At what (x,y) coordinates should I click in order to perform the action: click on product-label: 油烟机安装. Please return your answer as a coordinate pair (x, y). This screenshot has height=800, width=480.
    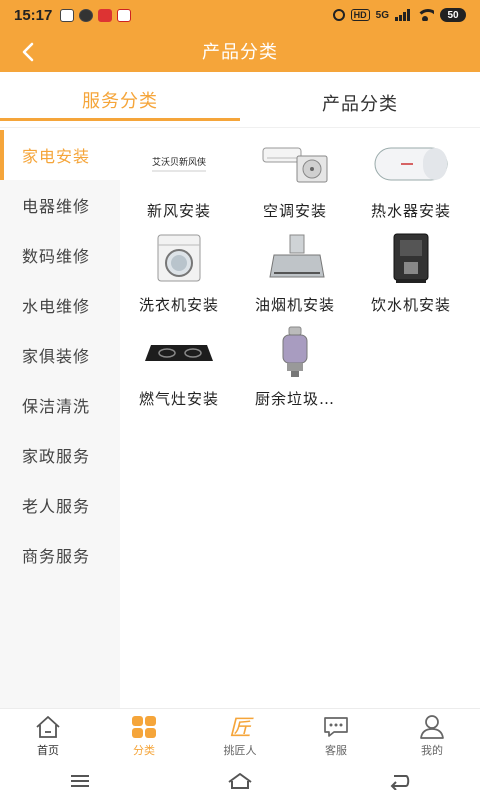
    Looking at the image, I should click on (294, 305).